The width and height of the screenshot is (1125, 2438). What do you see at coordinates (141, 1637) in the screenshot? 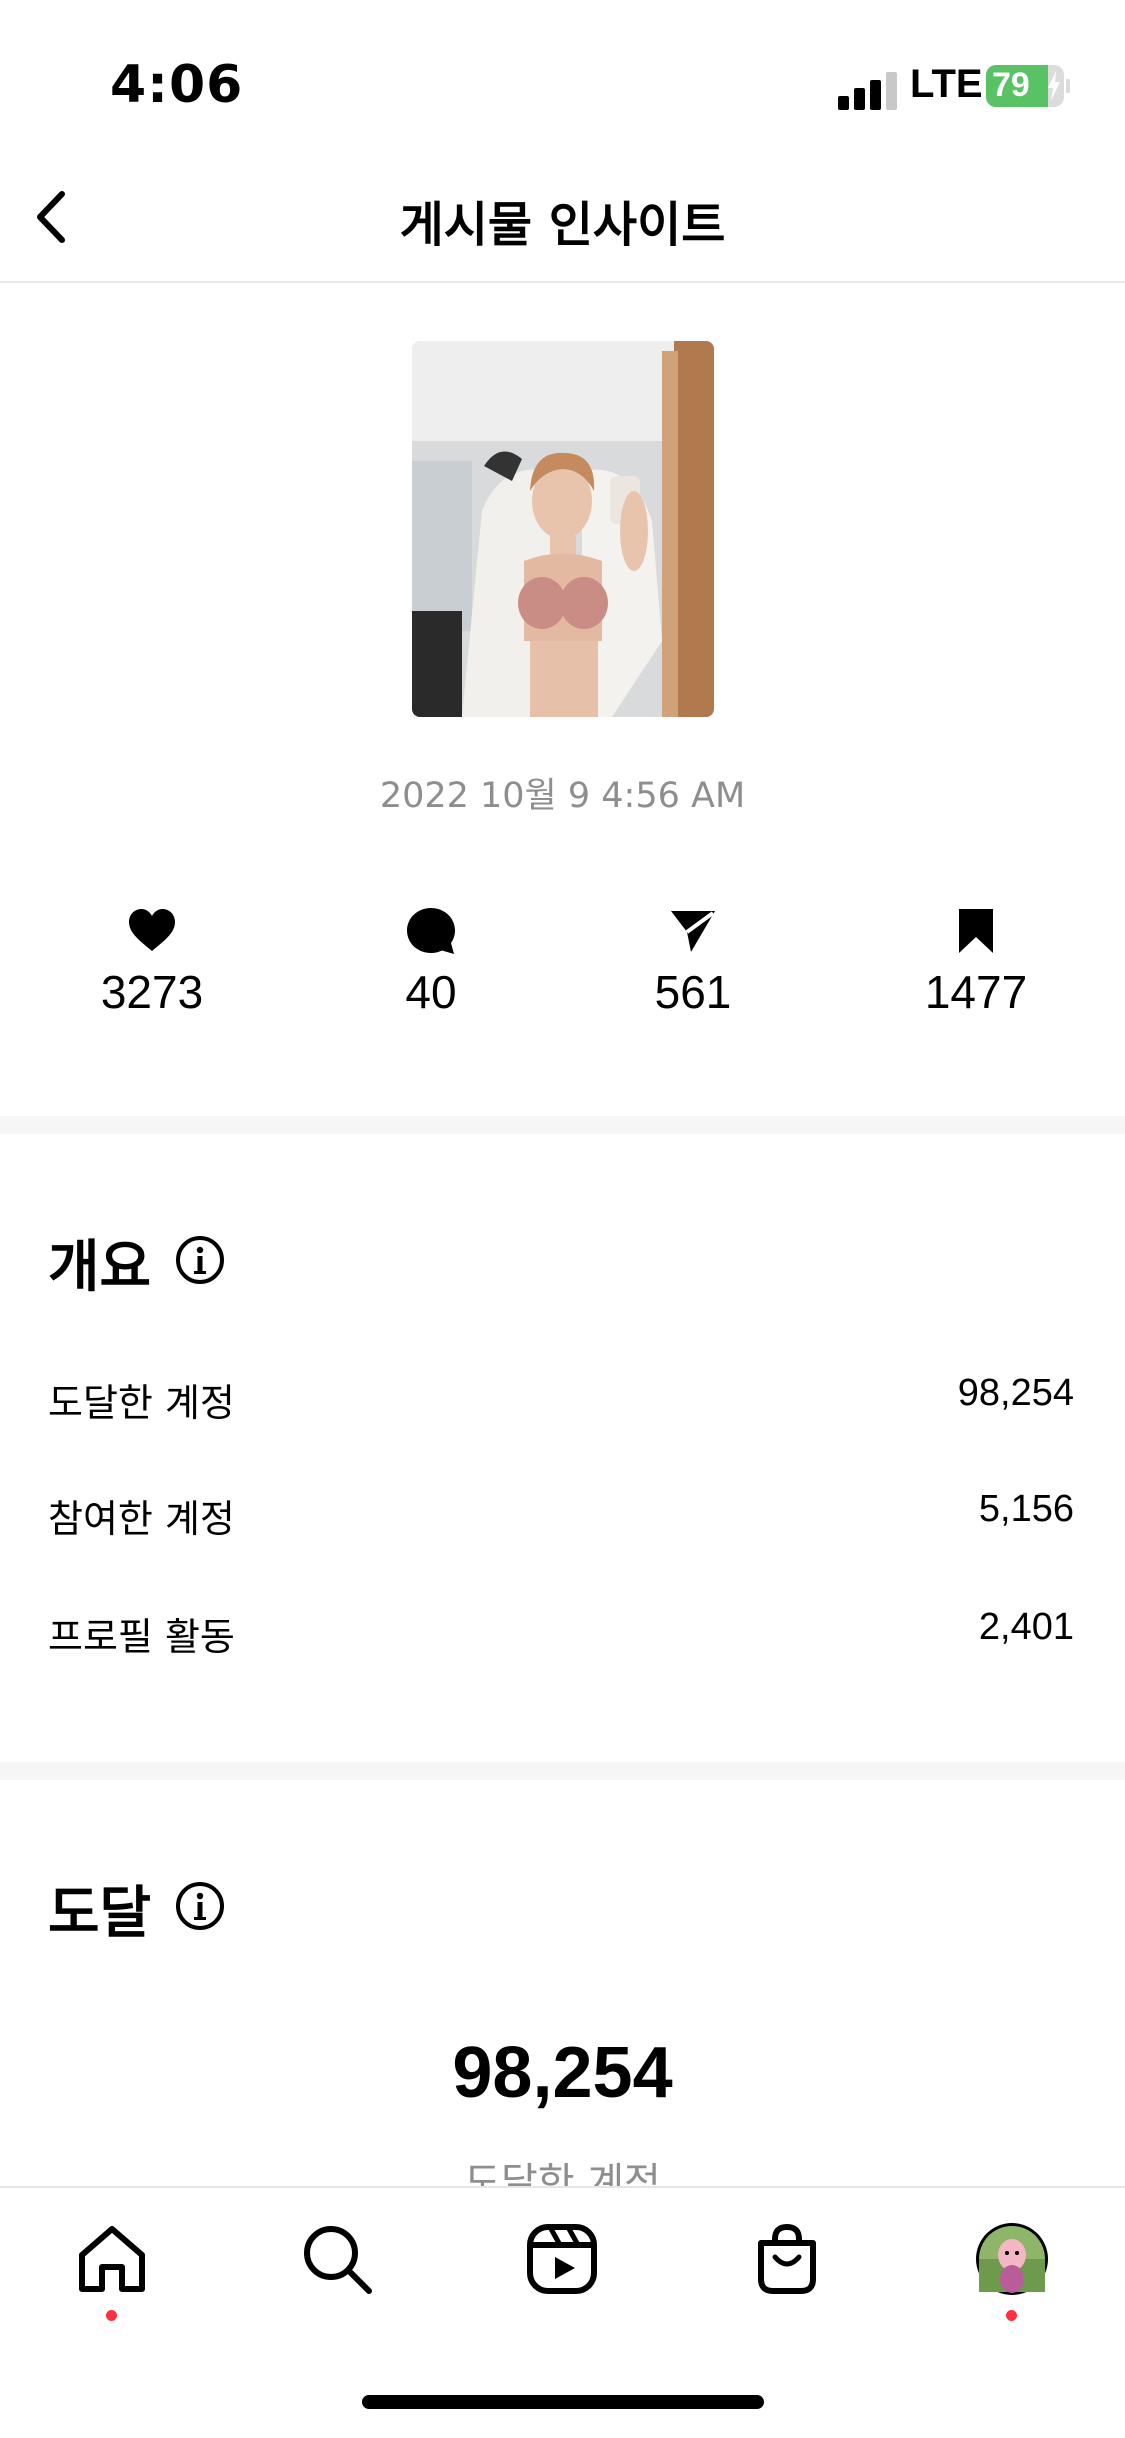
I see `overview-row-label: 프로필 활동` at bounding box center [141, 1637].